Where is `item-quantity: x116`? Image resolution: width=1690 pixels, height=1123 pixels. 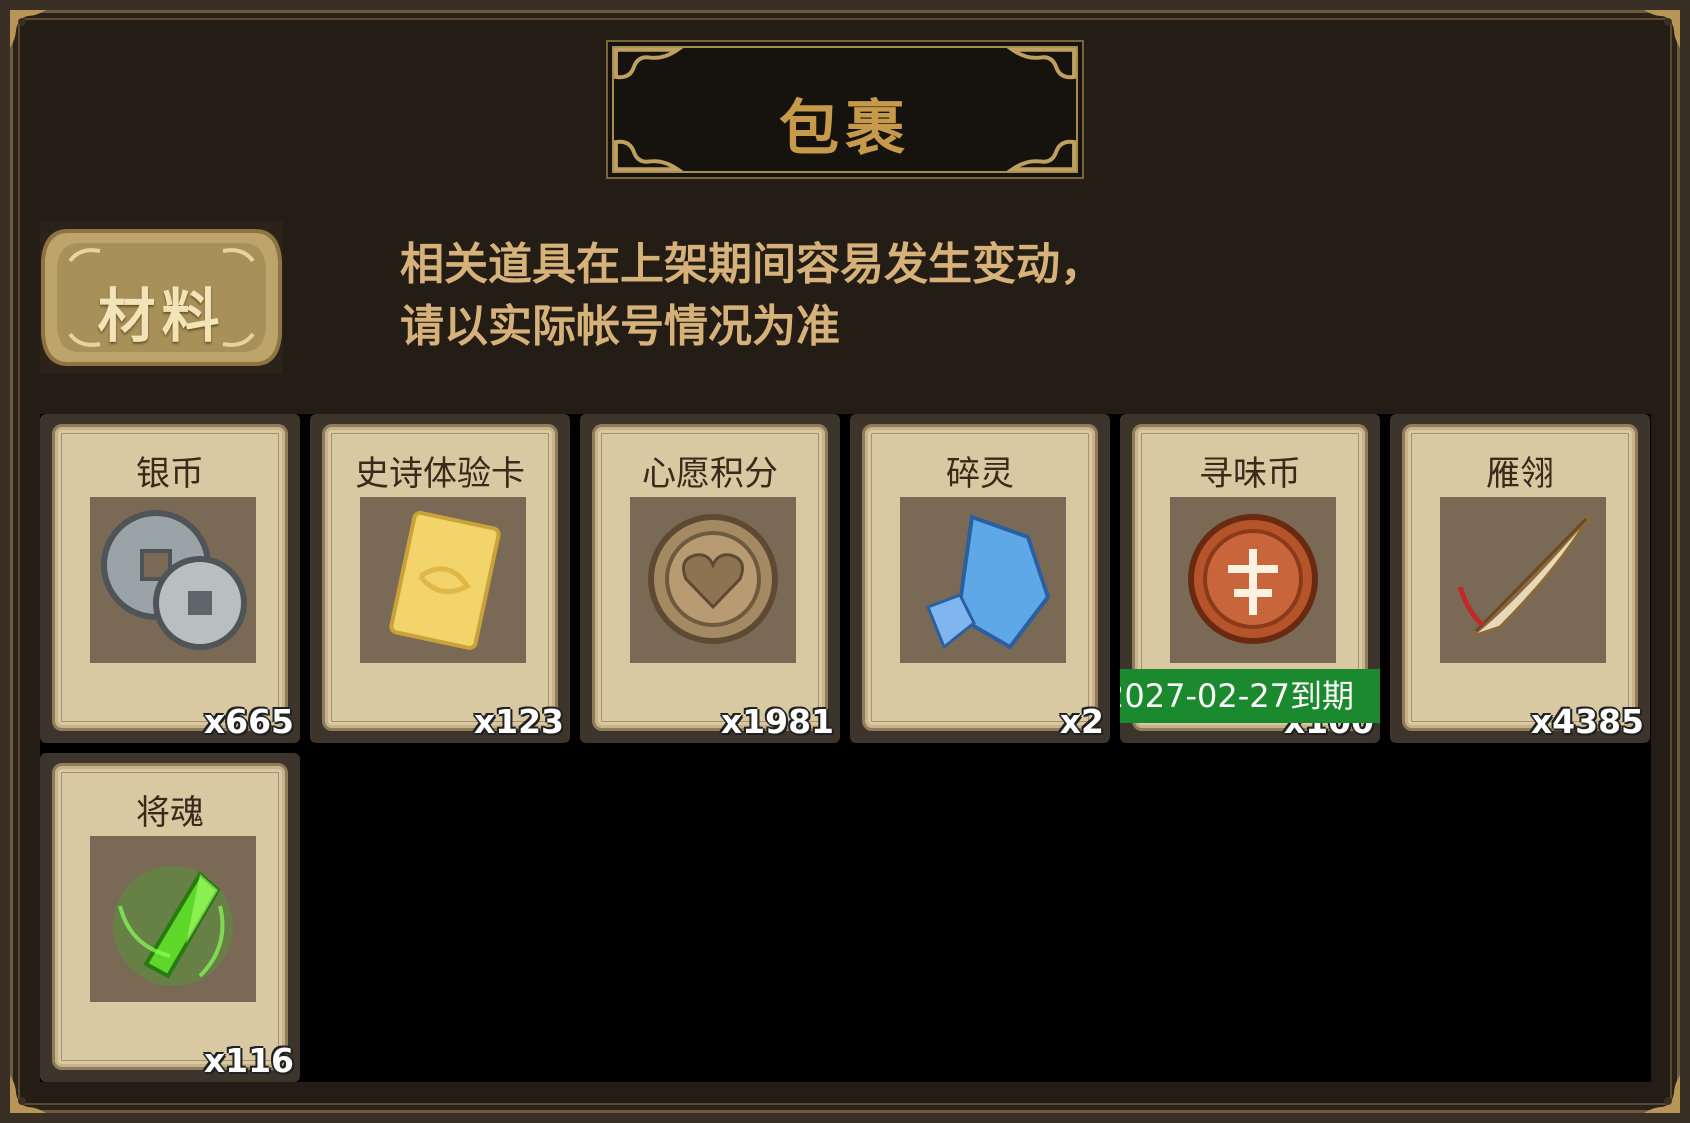
item-quantity: x116 is located at coordinates (248, 1060).